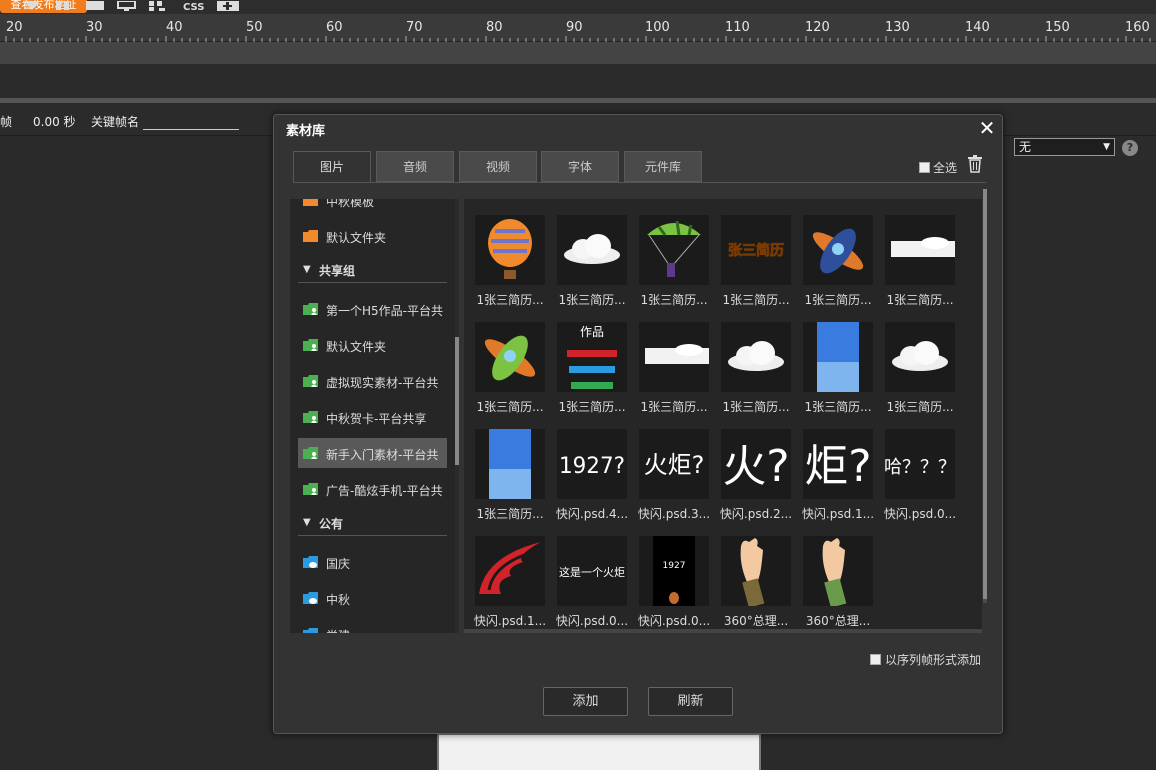  I want to click on timeline-layer-area, so click(578, 82).